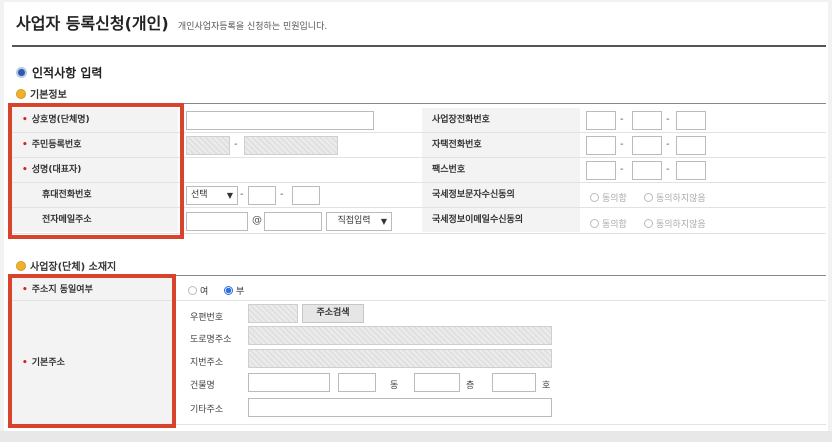 This screenshot has width=832, height=442. I want to click on section-title: 인적사항 입력, so click(67, 73).